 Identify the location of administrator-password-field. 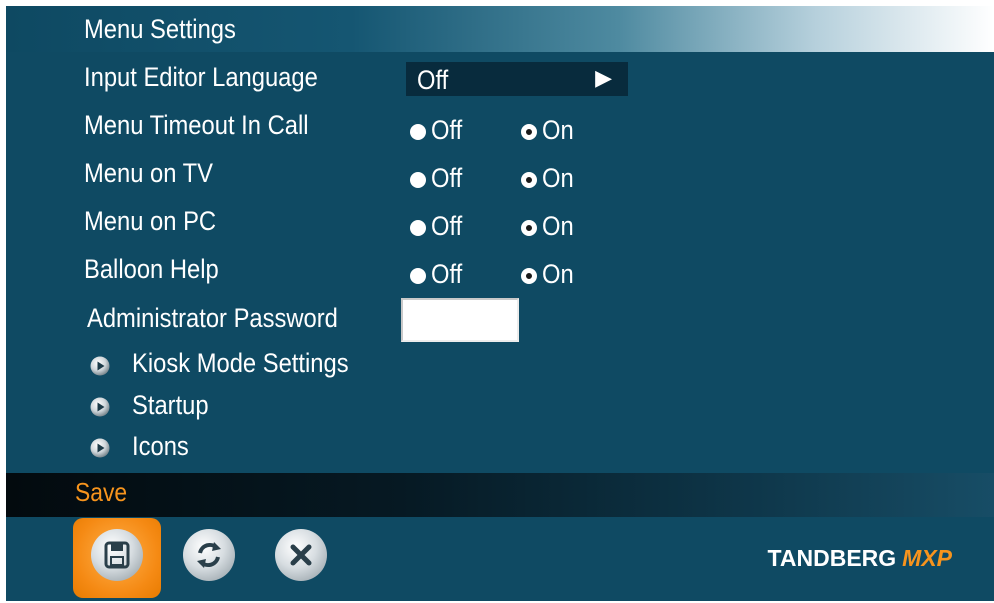
(460, 320).